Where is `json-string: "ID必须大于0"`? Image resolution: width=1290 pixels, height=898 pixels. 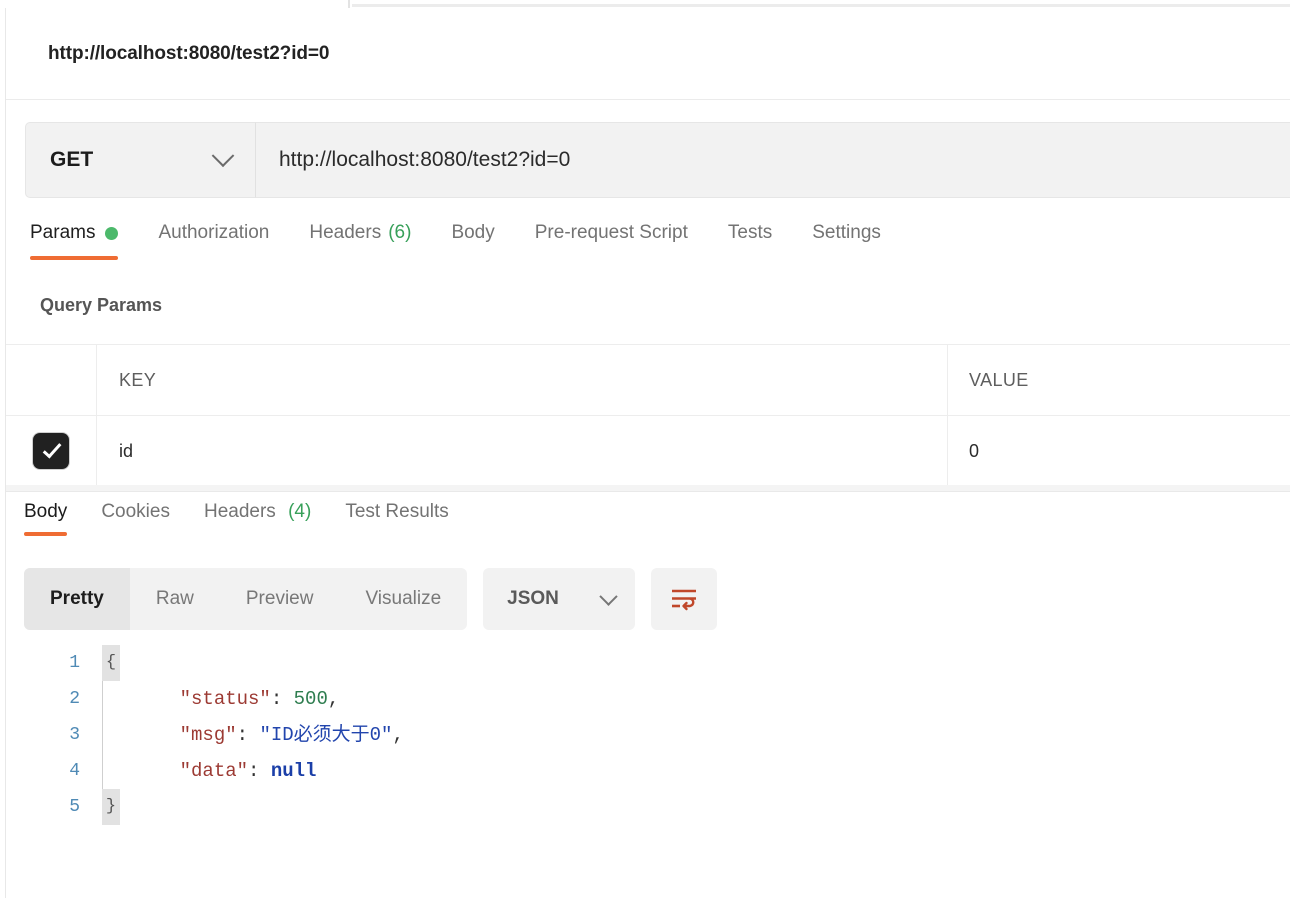 json-string: "ID必须大于0" is located at coordinates (326, 735).